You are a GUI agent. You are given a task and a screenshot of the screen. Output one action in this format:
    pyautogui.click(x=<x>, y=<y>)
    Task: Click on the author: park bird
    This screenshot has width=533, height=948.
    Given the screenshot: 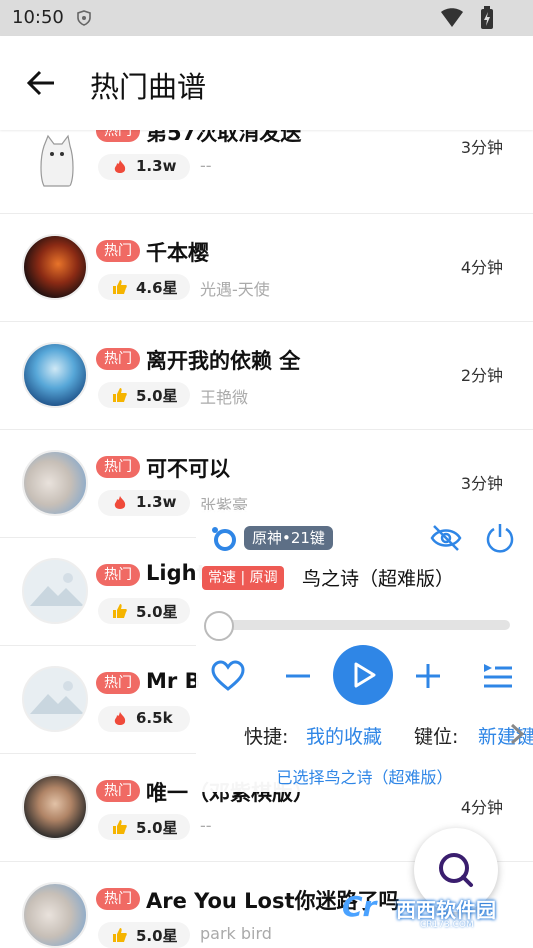 What is the action you would take?
    pyautogui.click(x=236, y=933)
    